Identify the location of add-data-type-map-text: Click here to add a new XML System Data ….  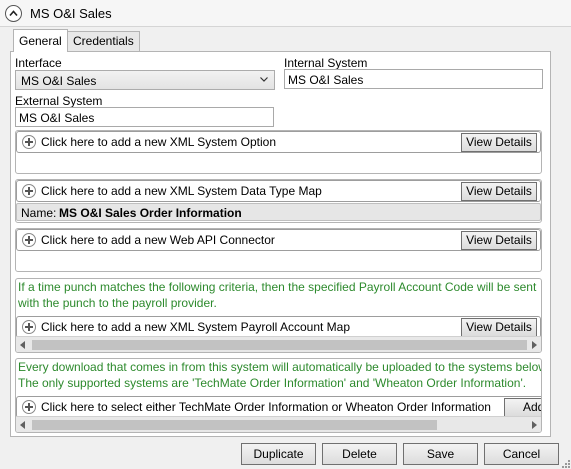
(181, 191).